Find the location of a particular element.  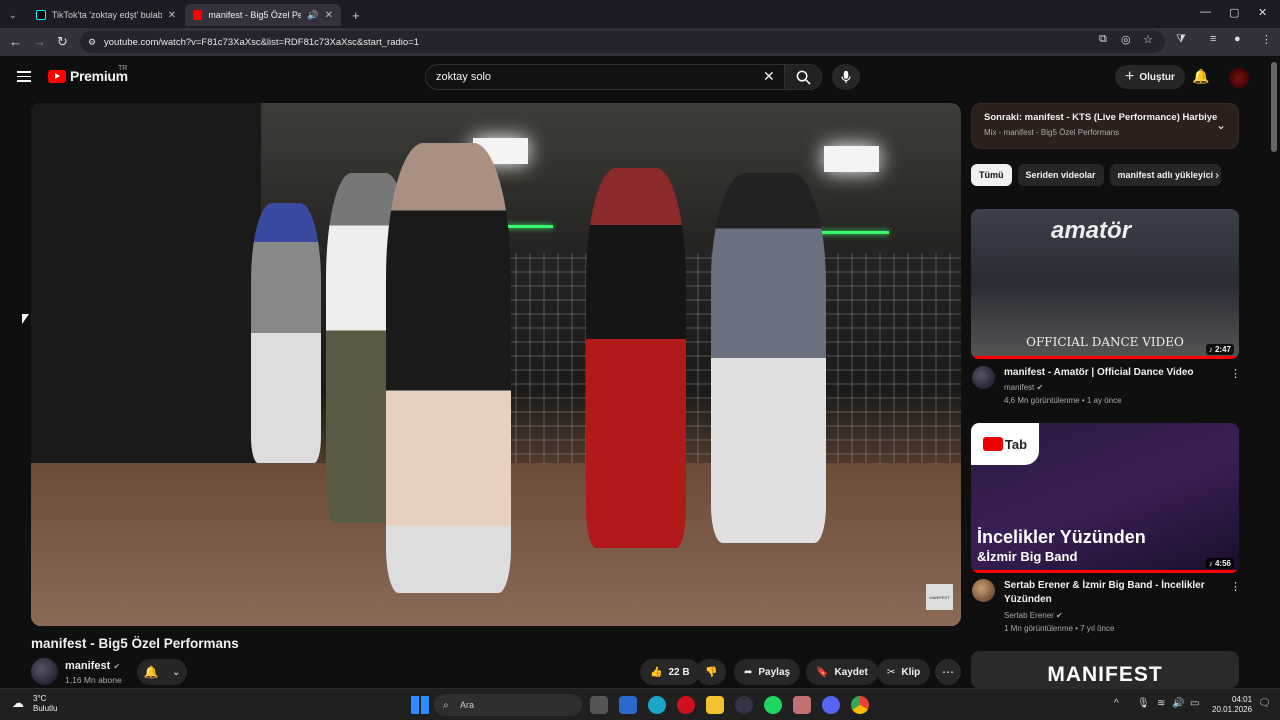

weather-widget: ☁ 3°C Bulutlu is located at coordinates (34, 704).